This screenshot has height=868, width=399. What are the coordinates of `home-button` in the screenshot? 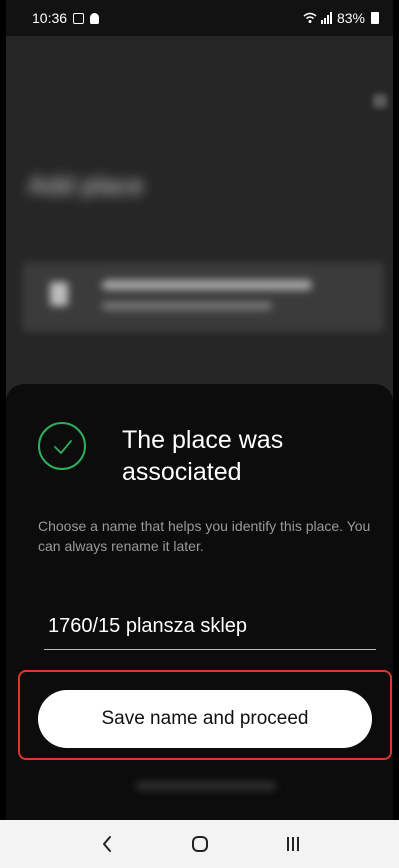 It's located at (200, 844).